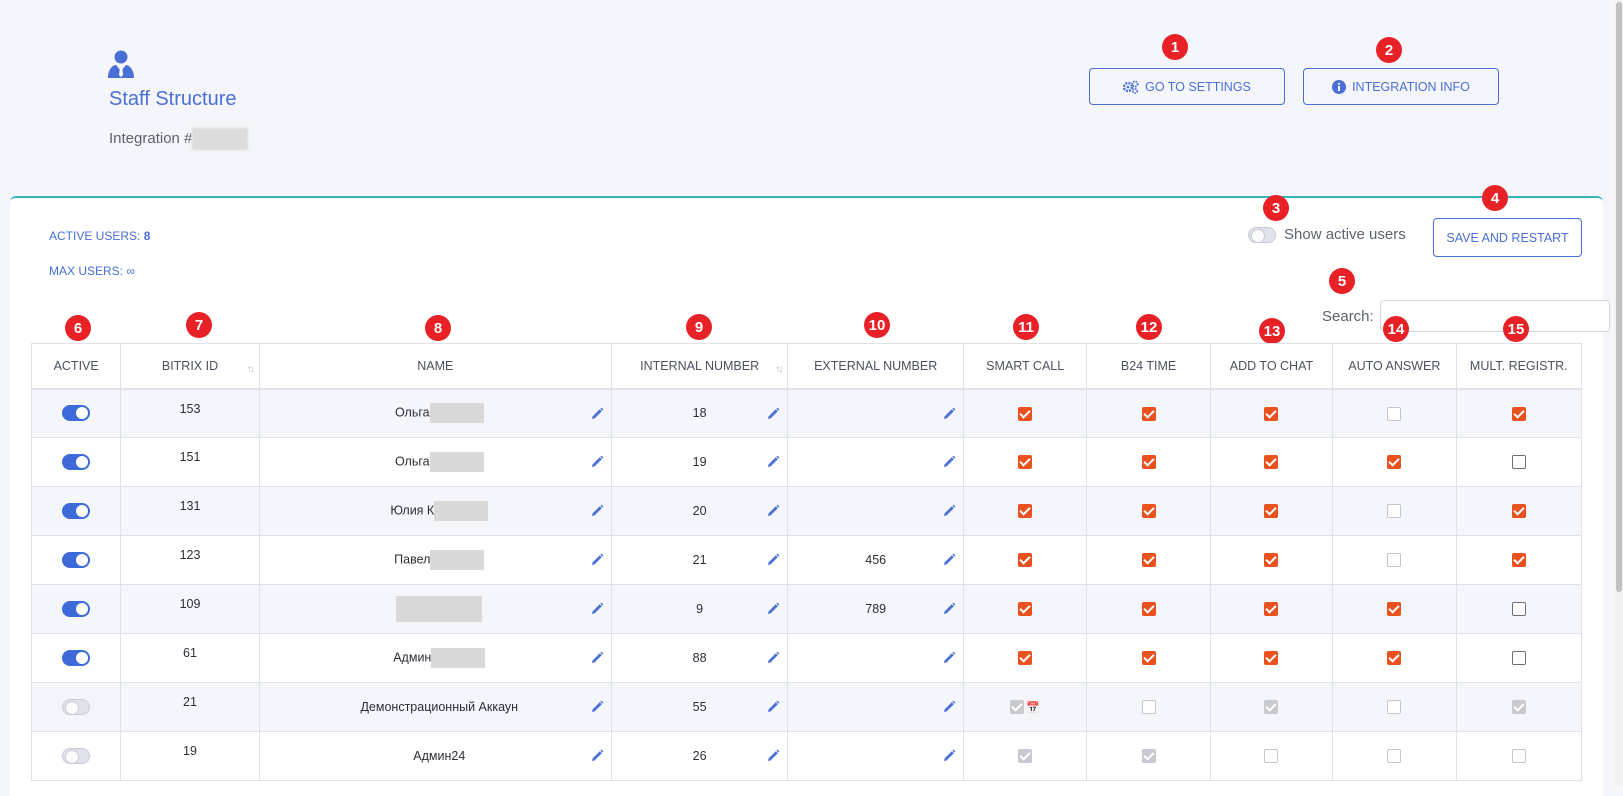  I want to click on annotation-badge-7: 7, so click(199, 325).